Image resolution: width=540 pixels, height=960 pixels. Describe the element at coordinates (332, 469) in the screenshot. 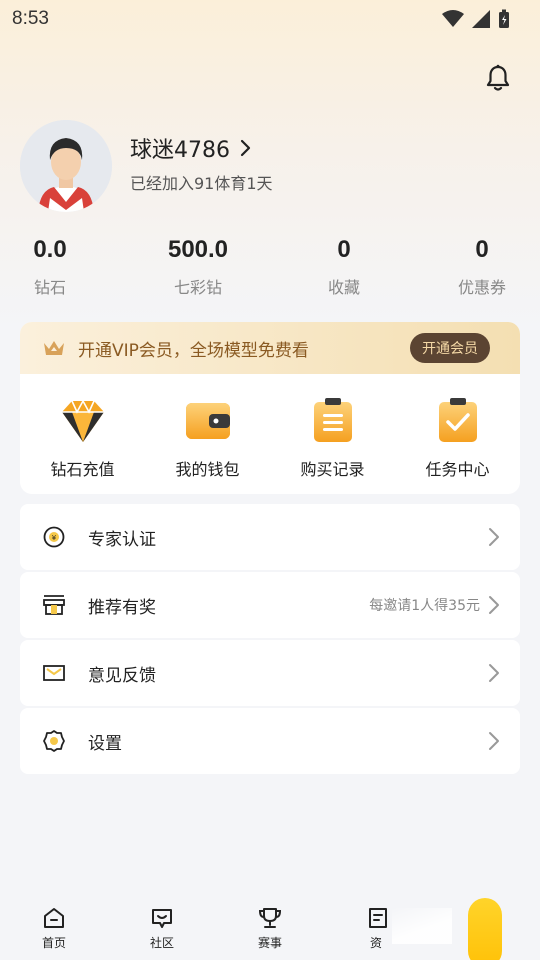

I see `quick-label: 购买记录` at that location.